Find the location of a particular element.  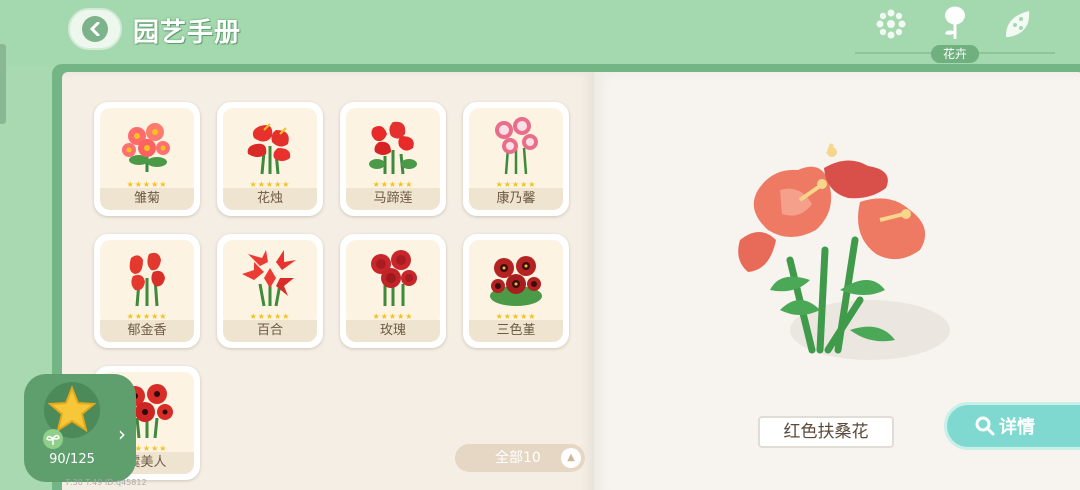

seed-icon is located at coordinates (891, 24).